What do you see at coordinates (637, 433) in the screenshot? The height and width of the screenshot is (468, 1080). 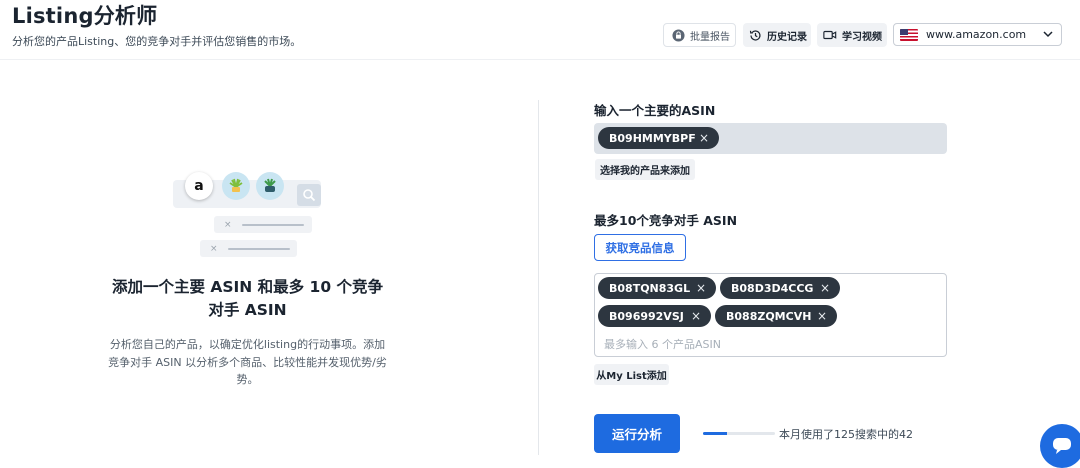 I see `run-analysis-button: 运行分析` at bounding box center [637, 433].